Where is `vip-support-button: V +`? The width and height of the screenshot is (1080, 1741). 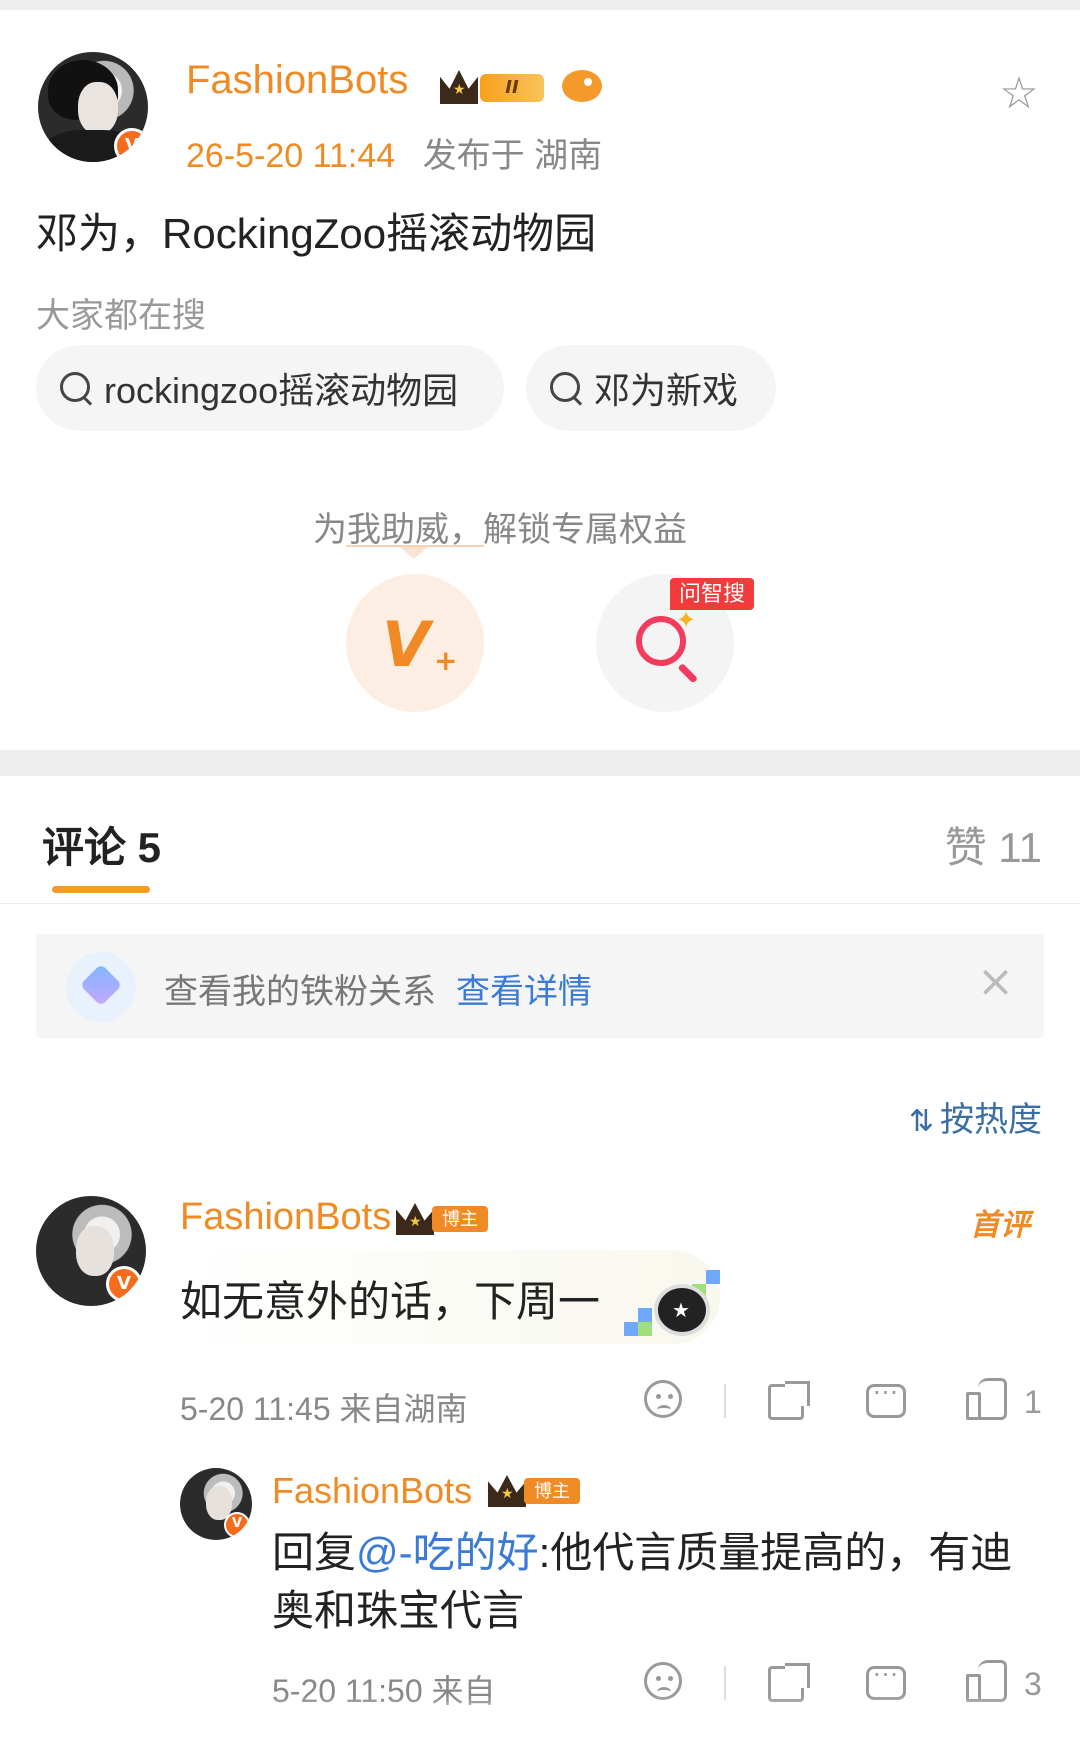
vip-support-button: V + is located at coordinates (415, 643).